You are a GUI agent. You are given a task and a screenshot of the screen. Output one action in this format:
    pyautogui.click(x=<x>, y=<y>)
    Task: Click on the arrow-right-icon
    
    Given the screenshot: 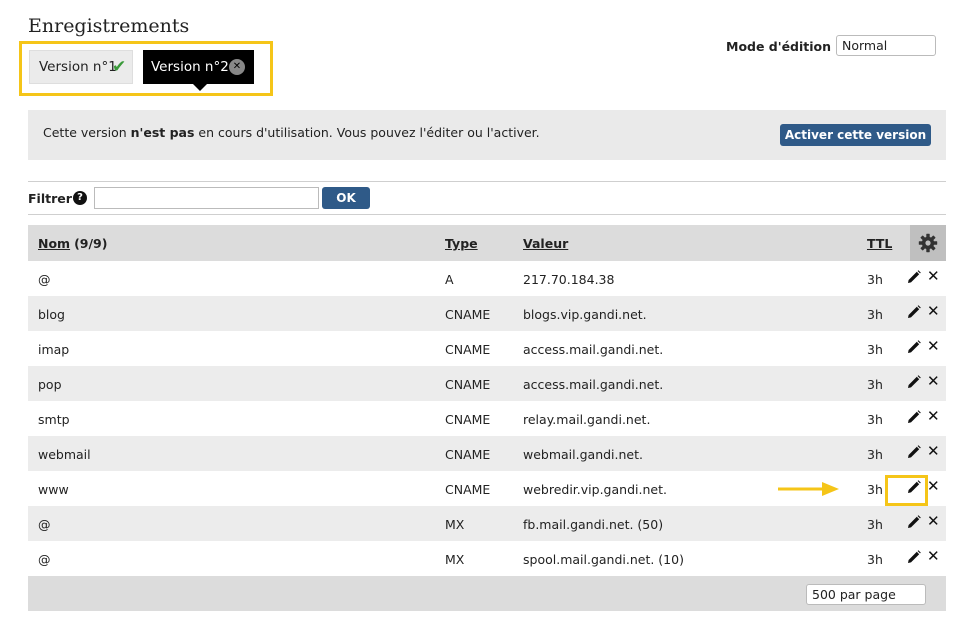 What is the action you would take?
    pyautogui.click(x=808, y=489)
    